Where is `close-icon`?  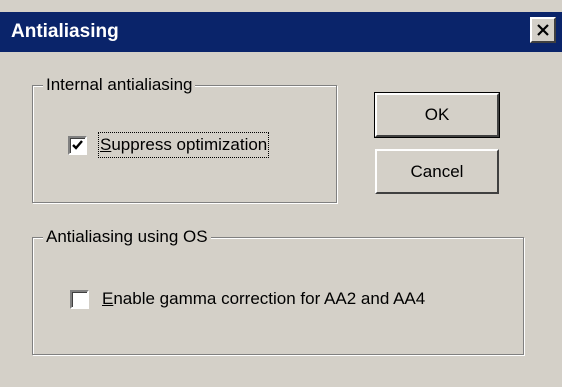 close-icon is located at coordinates (543, 30).